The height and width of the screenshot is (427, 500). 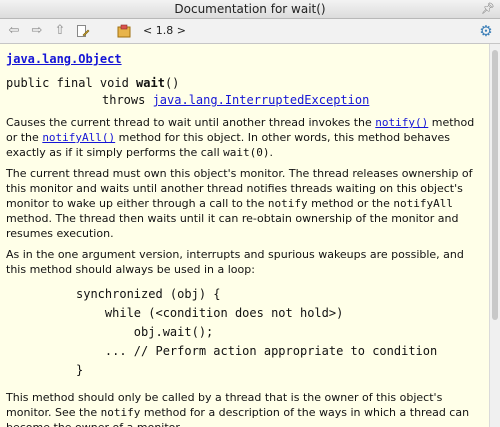 What do you see at coordinates (401, 122) in the screenshot?
I see `notify-link: notify()` at bounding box center [401, 122].